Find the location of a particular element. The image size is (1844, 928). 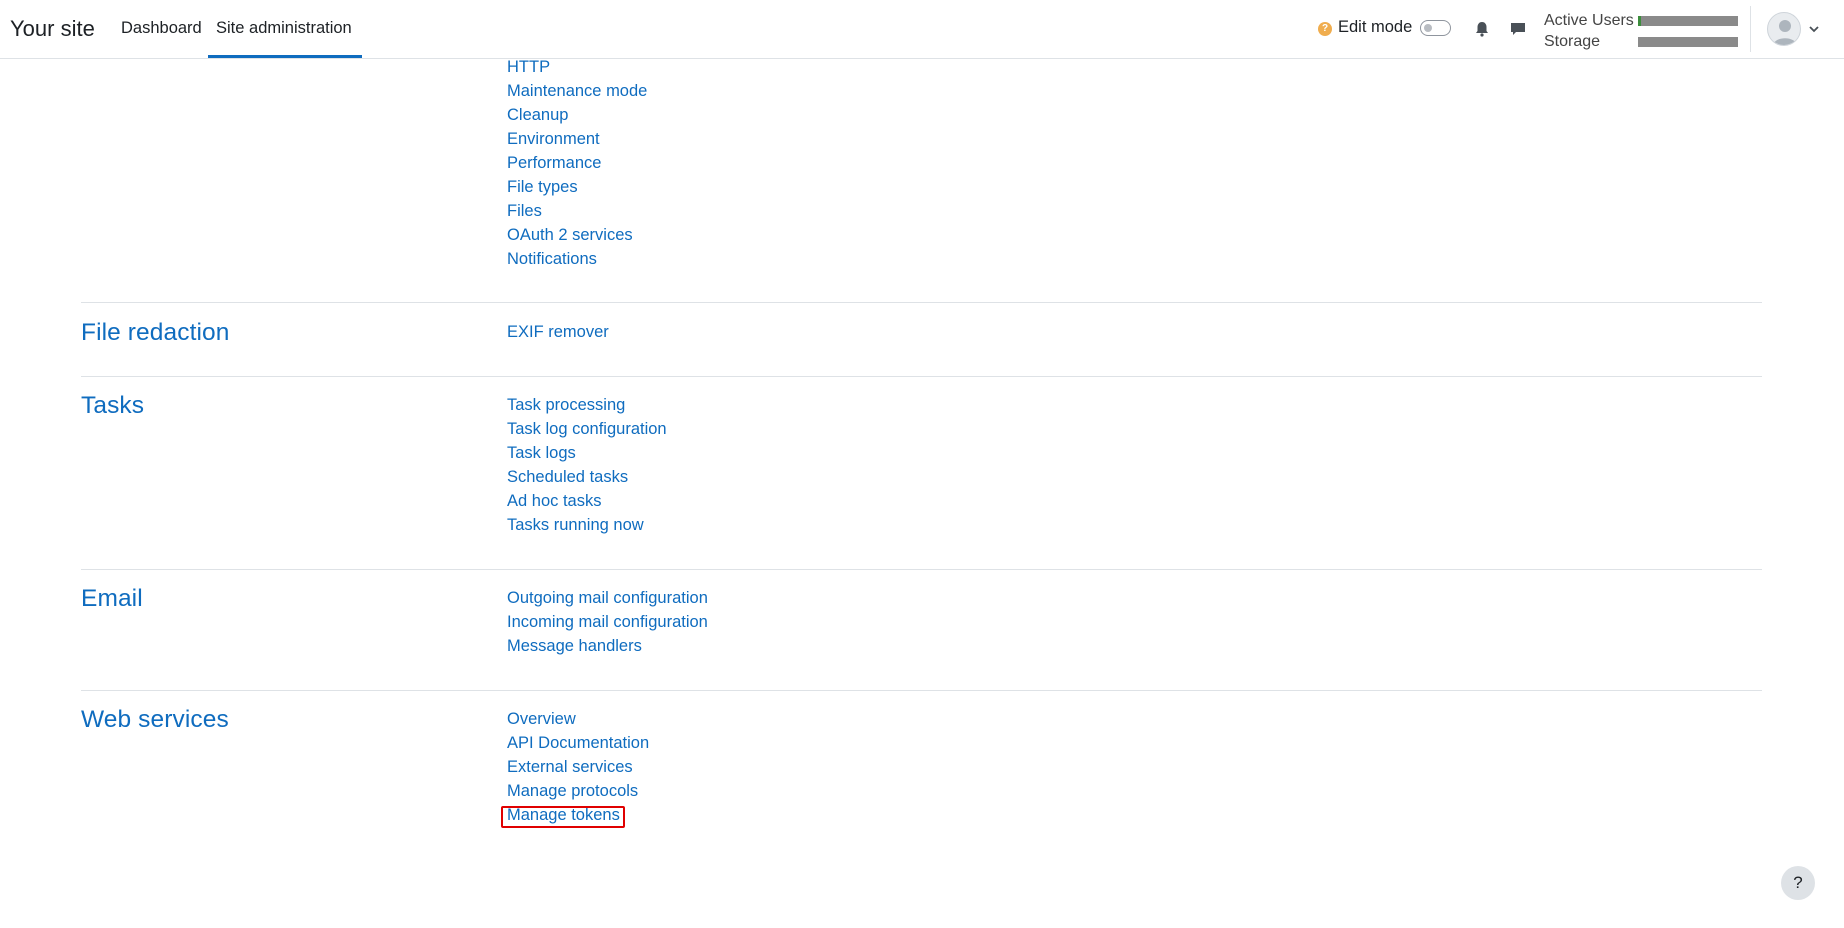

link-oauth2-services: OAuth 2 services is located at coordinates (570, 235).